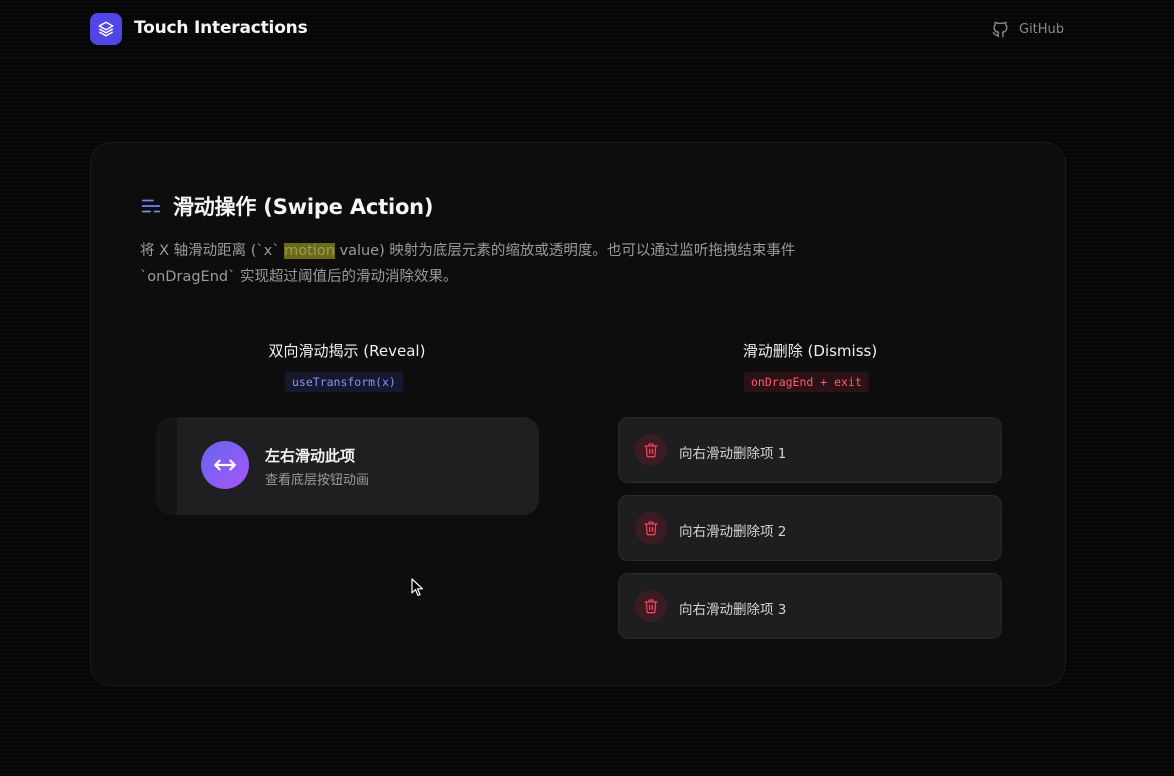  I want to click on mouse-cursor-icon, so click(417, 587).